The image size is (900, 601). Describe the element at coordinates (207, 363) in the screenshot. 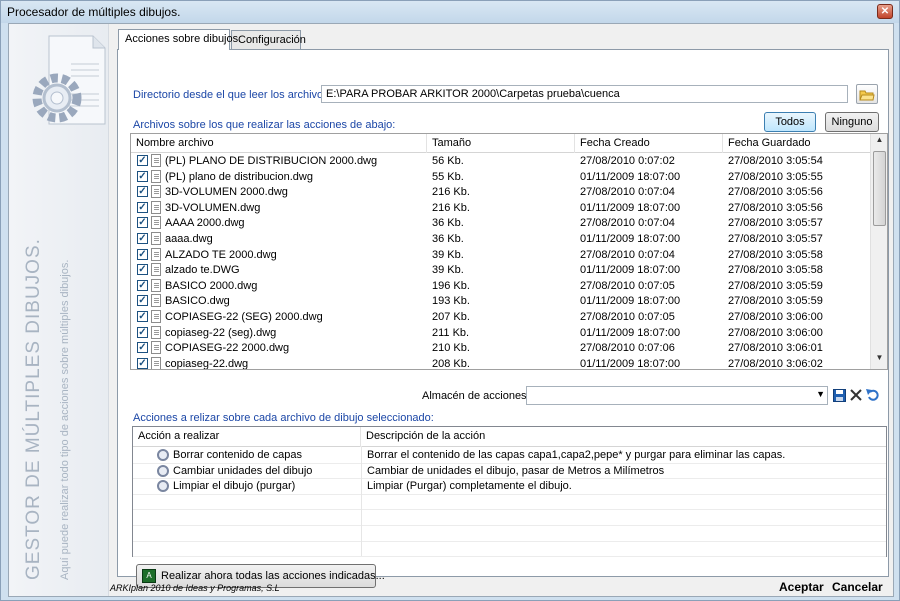

I see `cell-name: copiaseg-22.dwg` at that location.